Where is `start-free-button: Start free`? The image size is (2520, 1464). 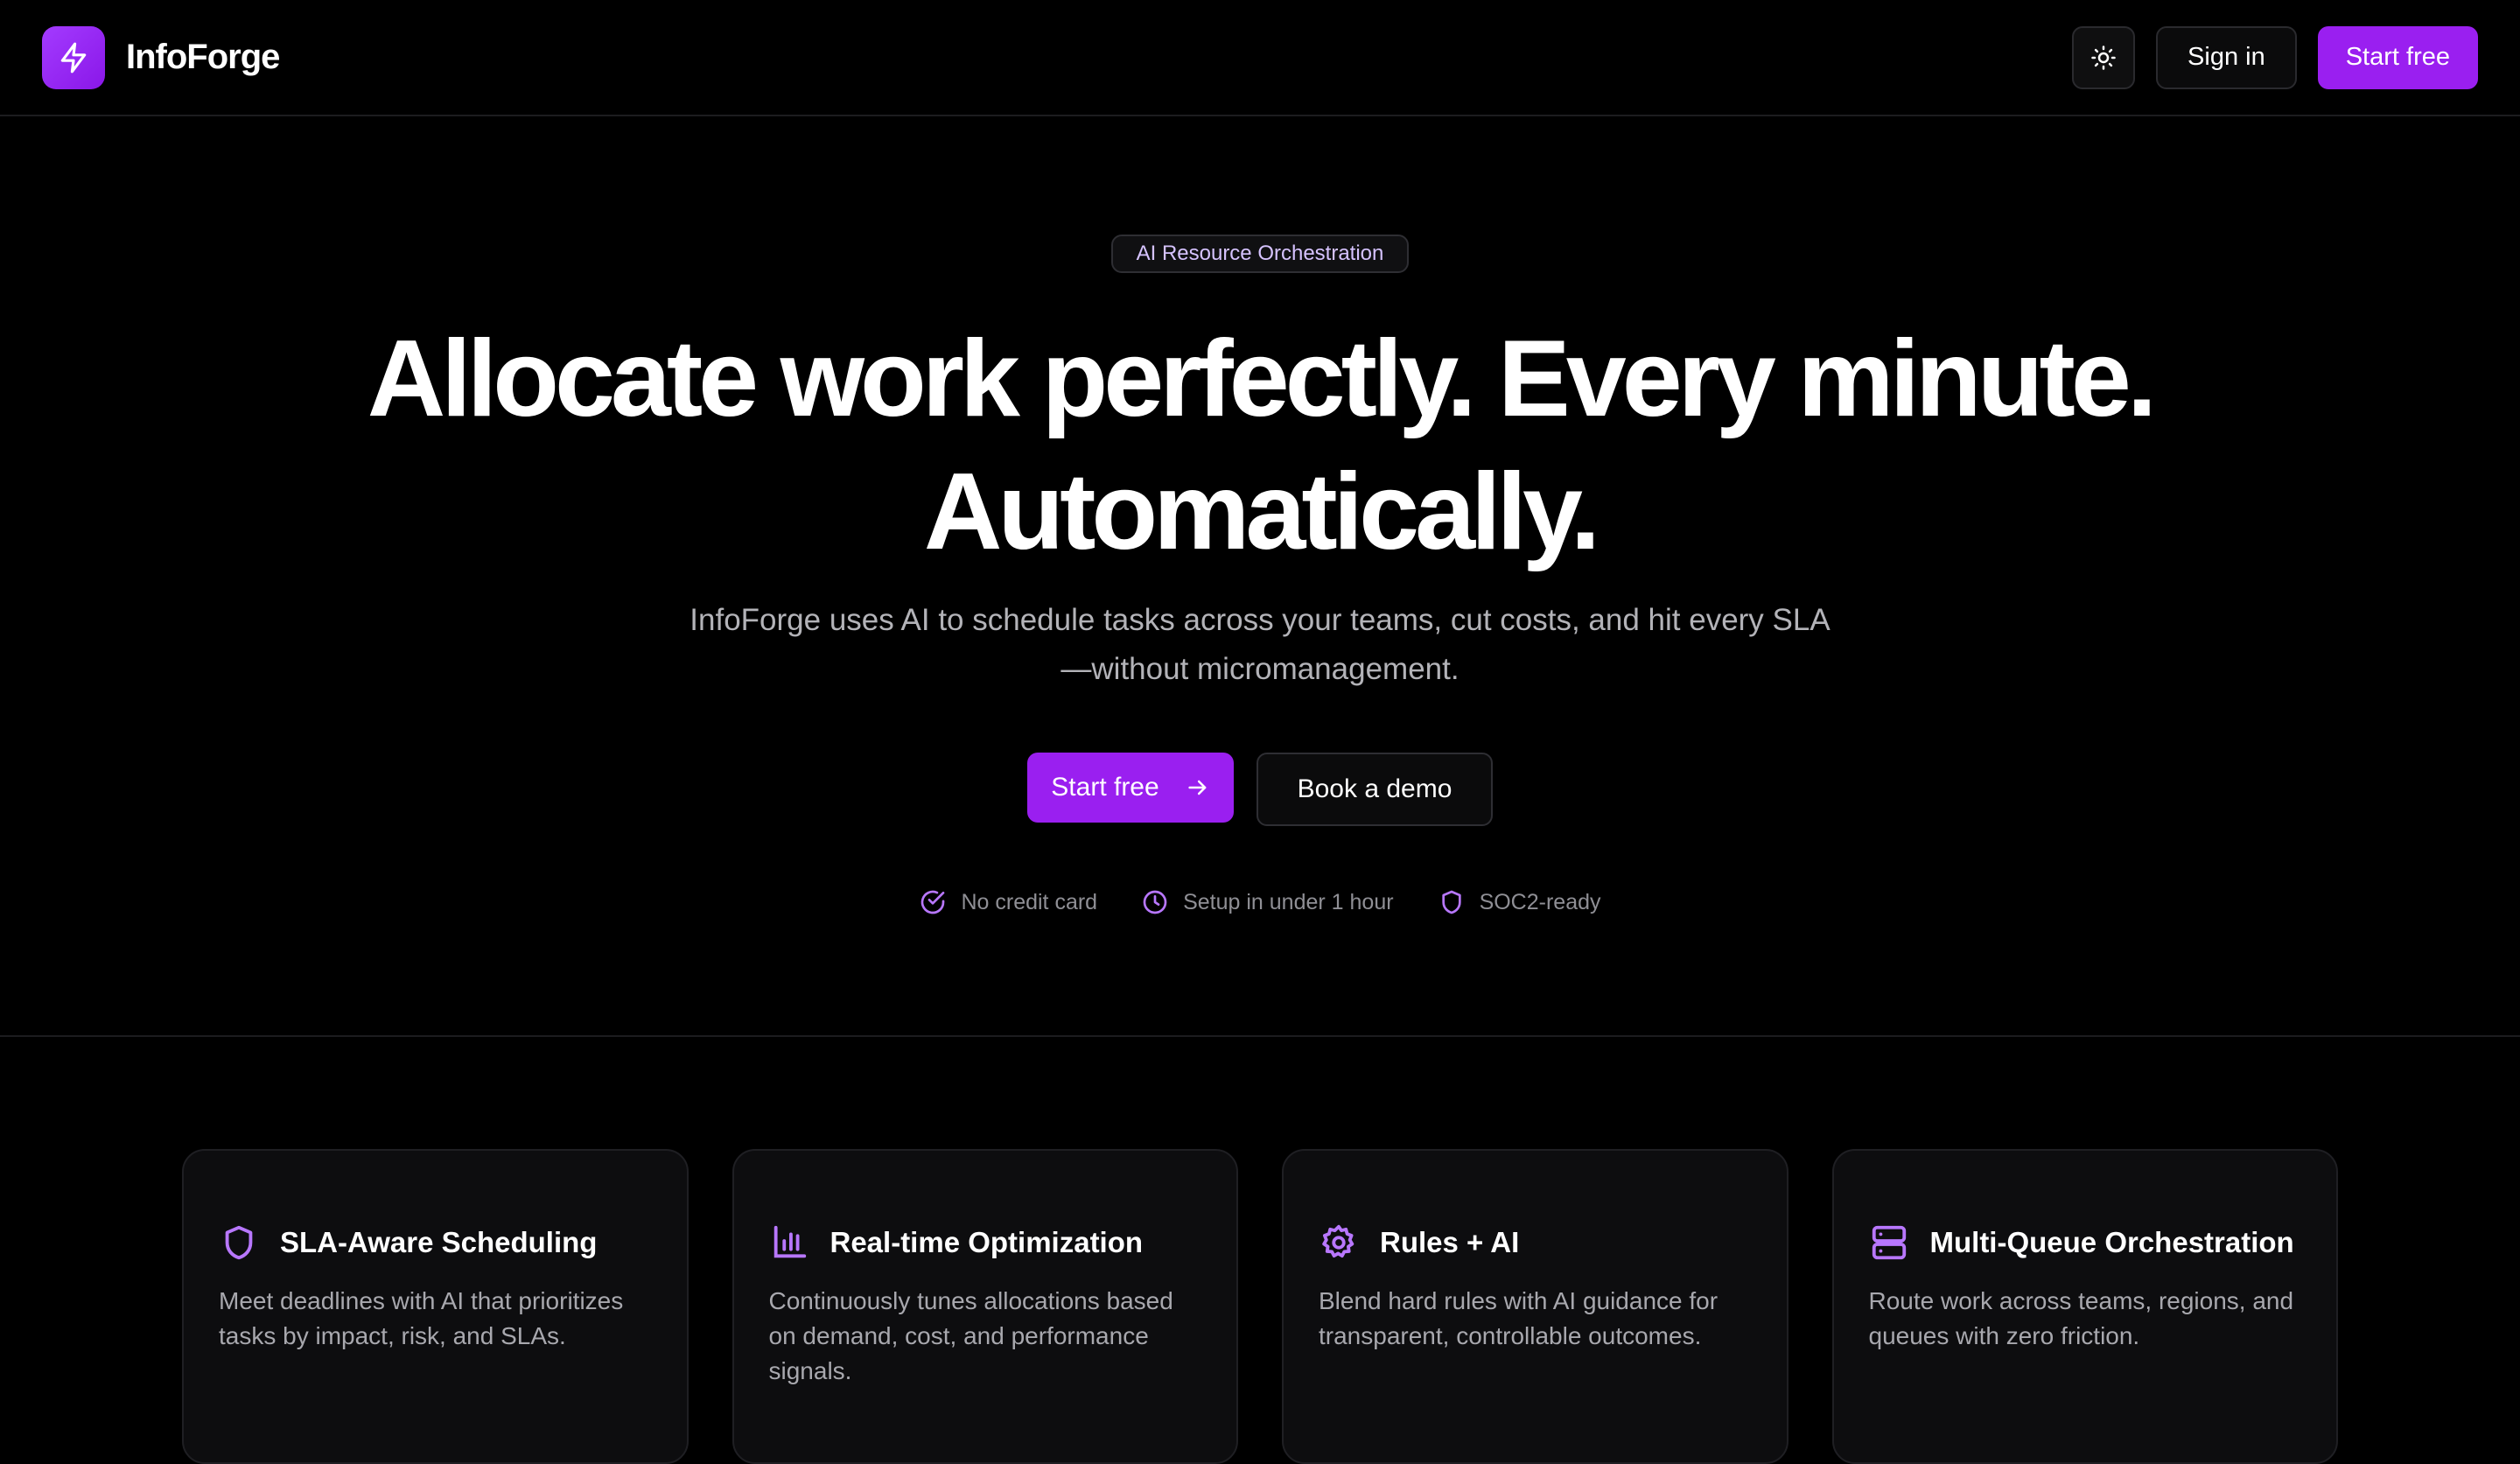
start-free-button: Start free is located at coordinates (1130, 788).